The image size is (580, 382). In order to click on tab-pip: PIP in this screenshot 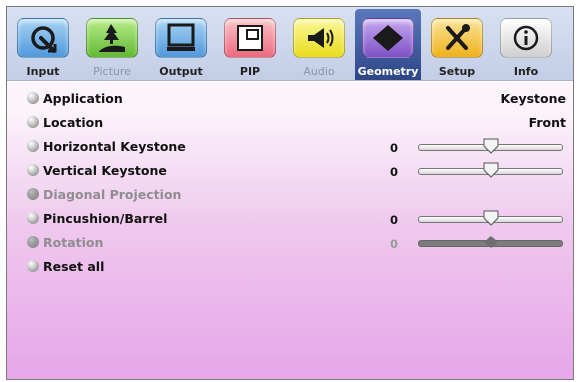, I will do `click(250, 46)`.